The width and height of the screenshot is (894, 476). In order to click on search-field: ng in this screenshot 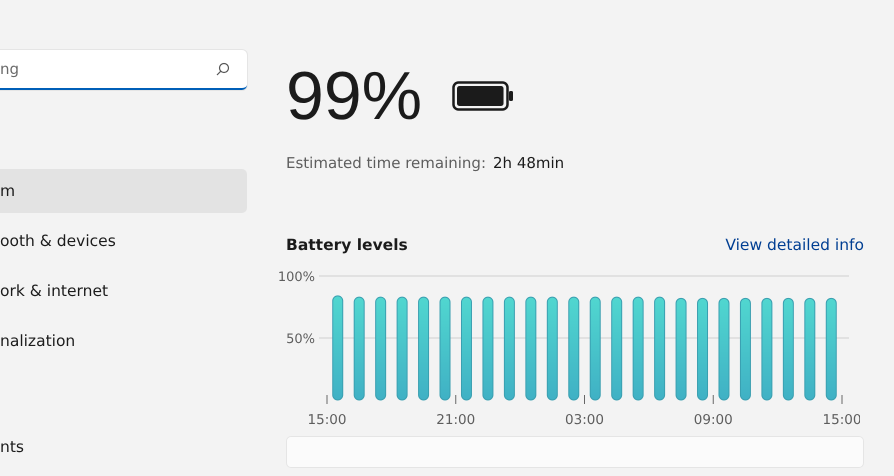, I will do `click(123, 70)`.